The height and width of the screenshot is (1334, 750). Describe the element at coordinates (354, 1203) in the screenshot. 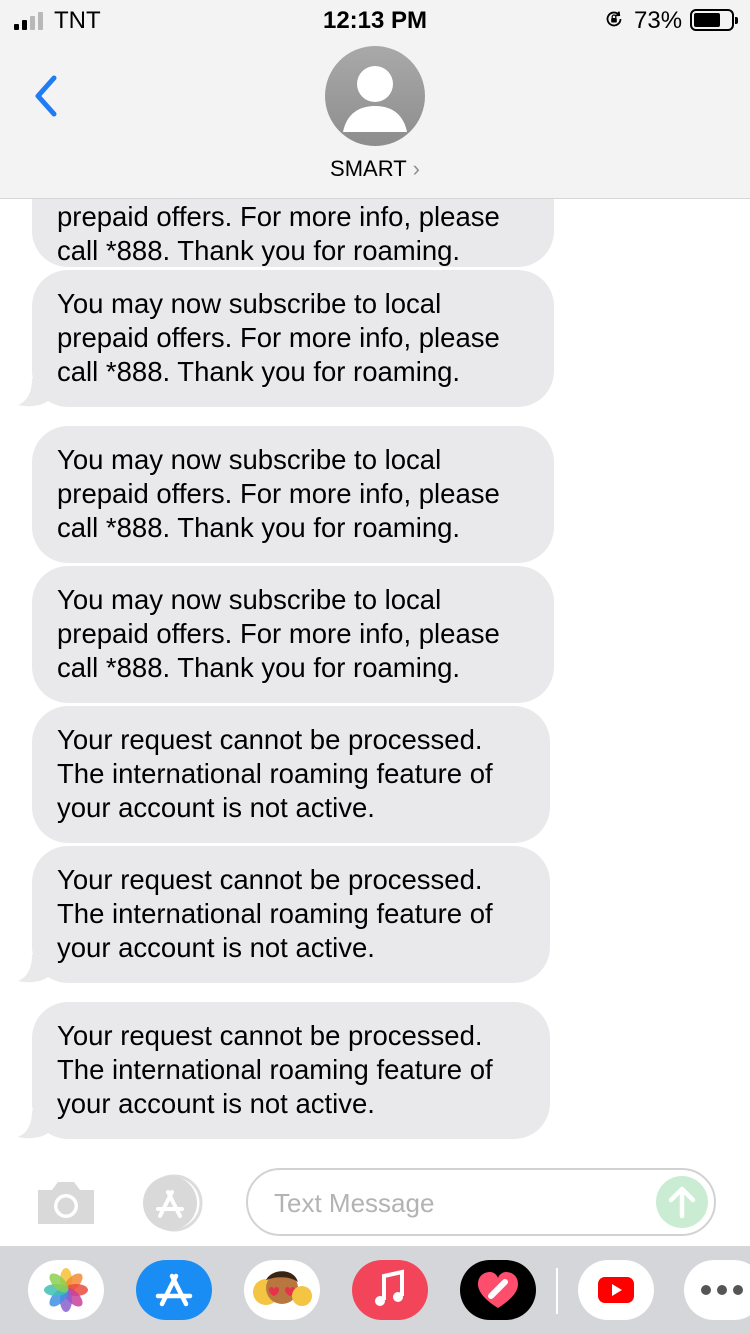

I see `message-input-placeholder: Text Message` at that location.